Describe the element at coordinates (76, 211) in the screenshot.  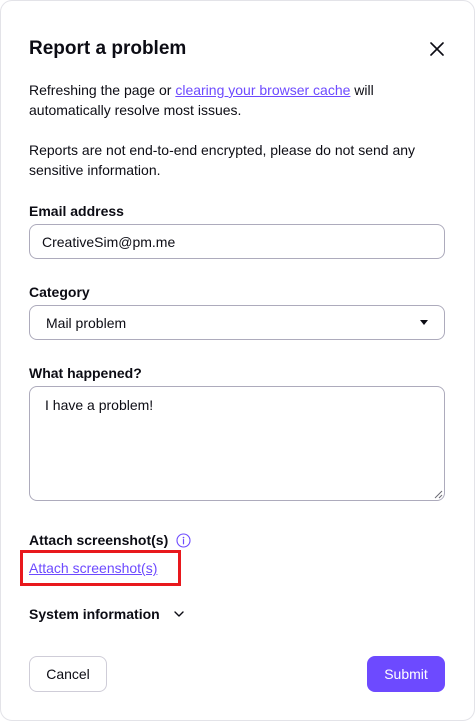
I see `email-label: Email address` at that location.